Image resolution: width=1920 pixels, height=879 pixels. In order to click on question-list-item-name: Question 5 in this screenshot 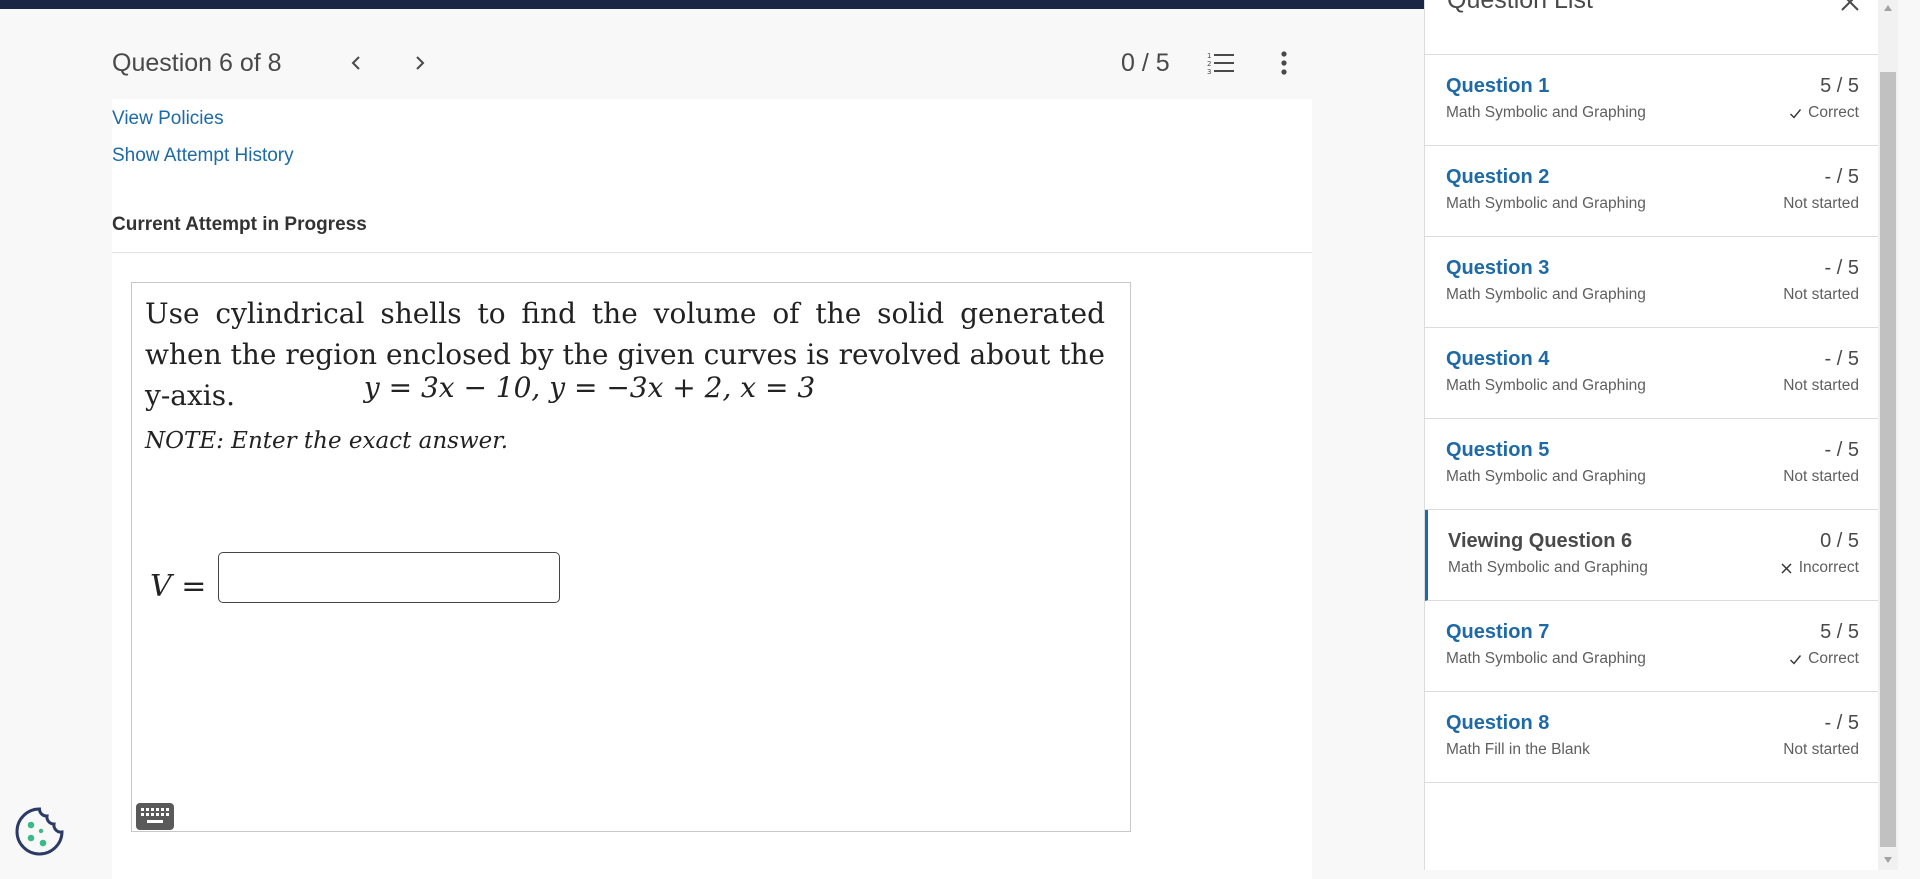, I will do `click(1498, 450)`.